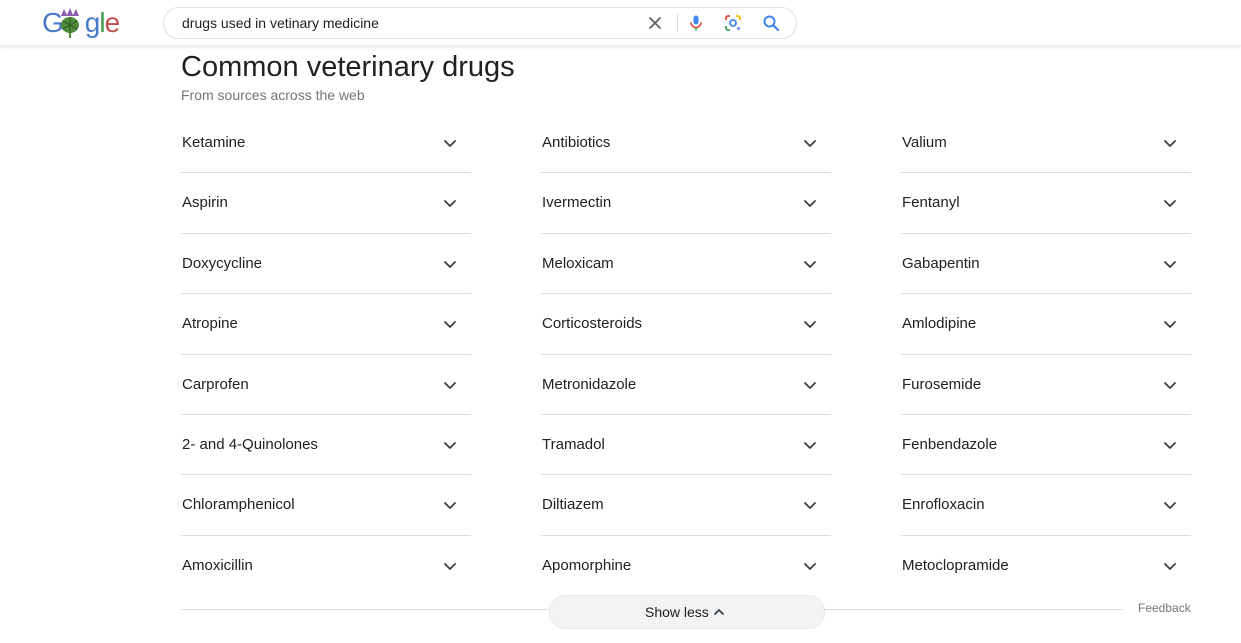 This screenshot has width=1241, height=643. I want to click on google-doodle-logo: Ggle, so click(83, 23).